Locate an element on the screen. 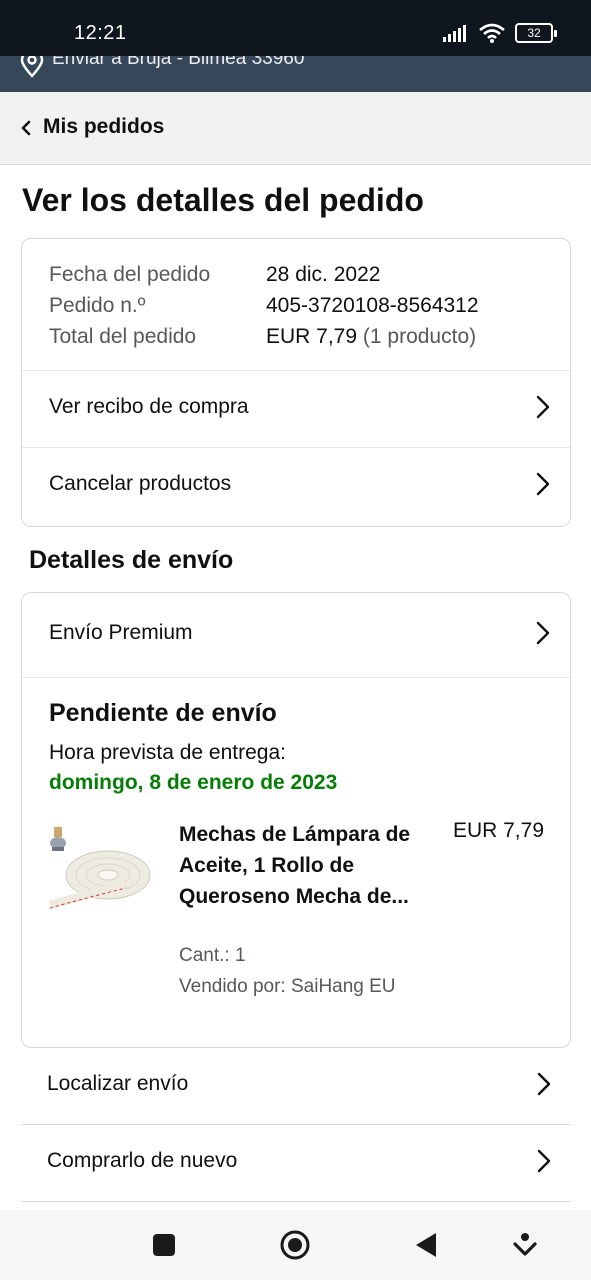  track-package-label: Localizar envío is located at coordinates (118, 1083).